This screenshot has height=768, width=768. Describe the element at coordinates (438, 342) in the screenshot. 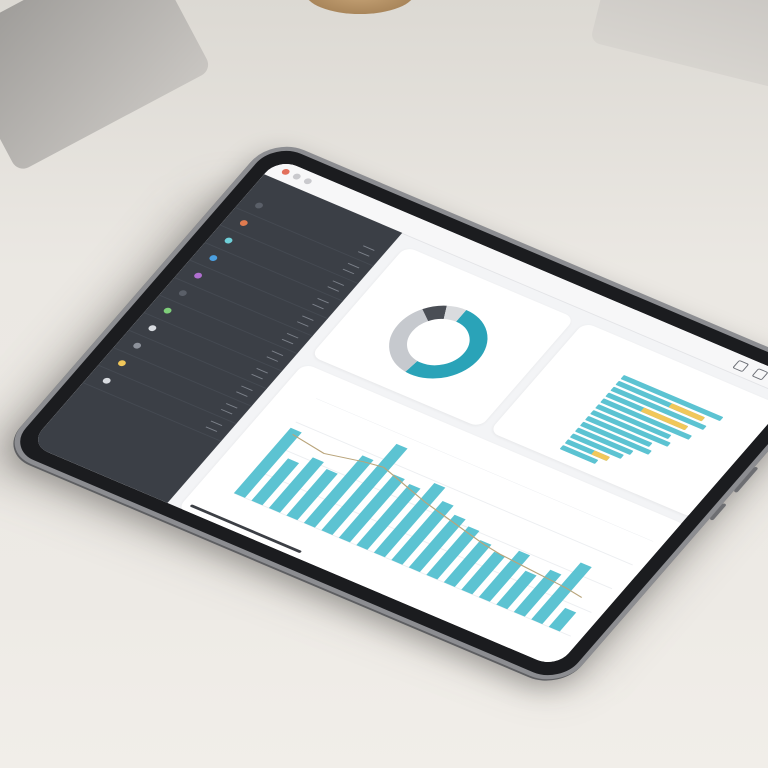

I see `donut-chart` at that location.